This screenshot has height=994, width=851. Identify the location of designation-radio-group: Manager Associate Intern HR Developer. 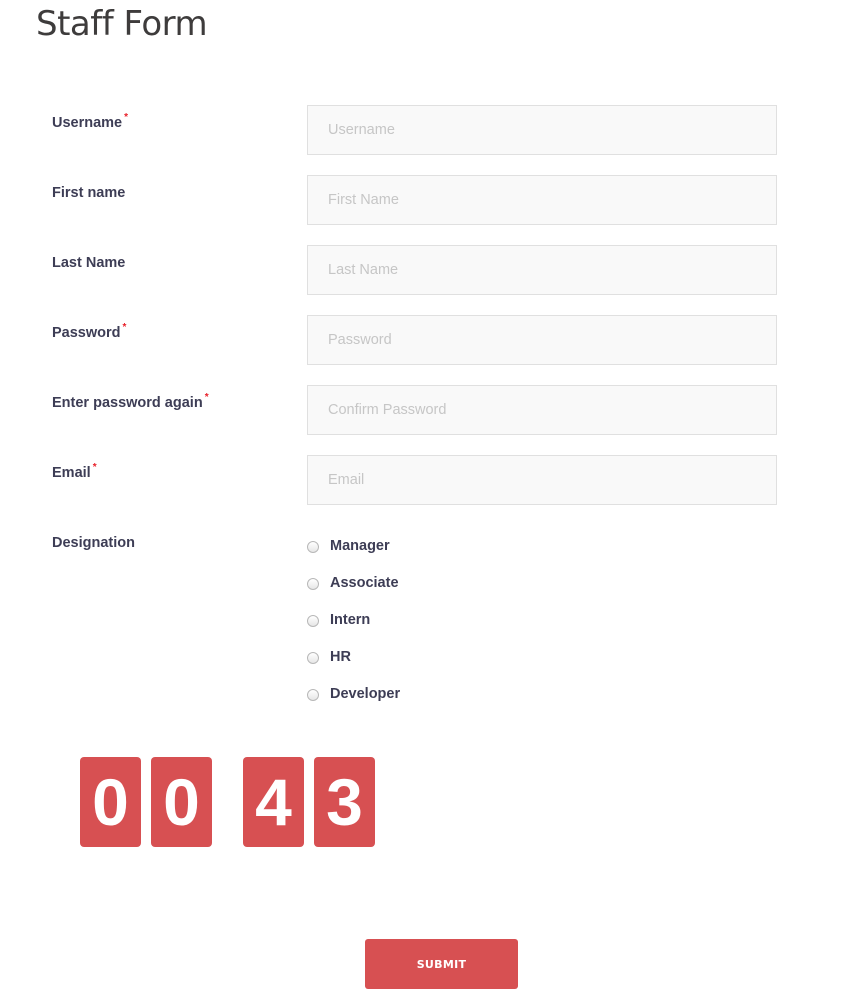
(353, 620).